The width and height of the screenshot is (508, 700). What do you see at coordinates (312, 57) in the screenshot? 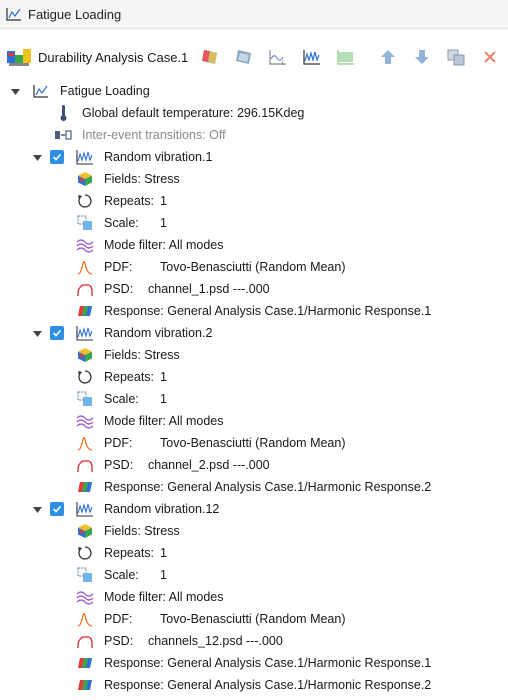
I see `add-random-vibration-icon` at bounding box center [312, 57].